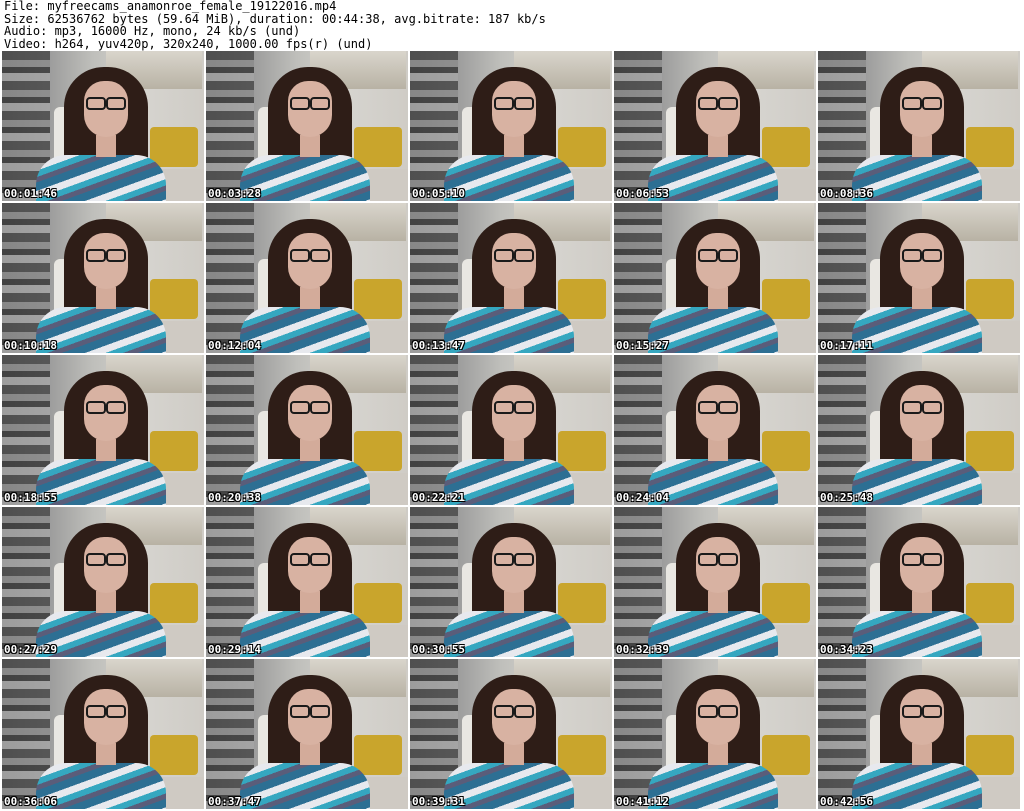  What do you see at coordinates (30, 345) in the screenshot?
I see `thumbnail-timestamp: 00:10:18` at bounding box center [30, 345].